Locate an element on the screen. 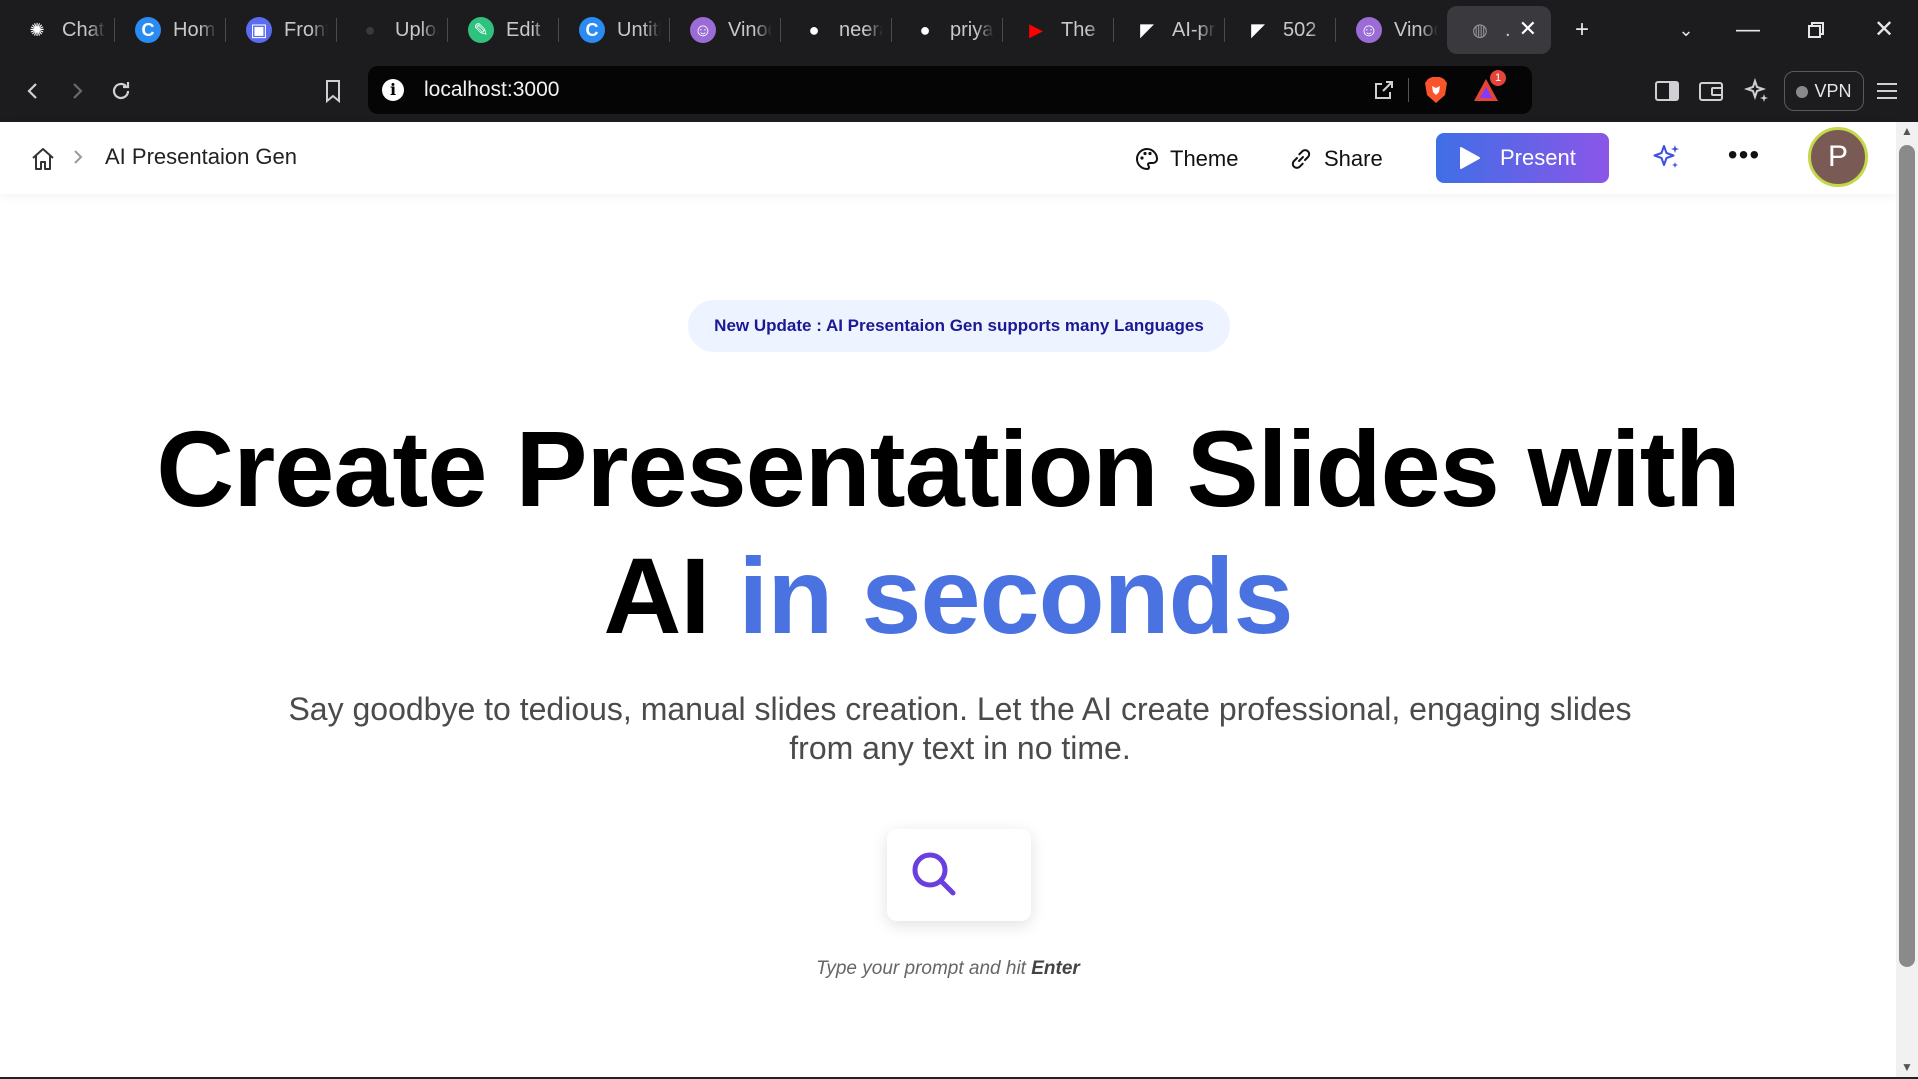  theme-button: Theme is located at coordinates (1186, 159).